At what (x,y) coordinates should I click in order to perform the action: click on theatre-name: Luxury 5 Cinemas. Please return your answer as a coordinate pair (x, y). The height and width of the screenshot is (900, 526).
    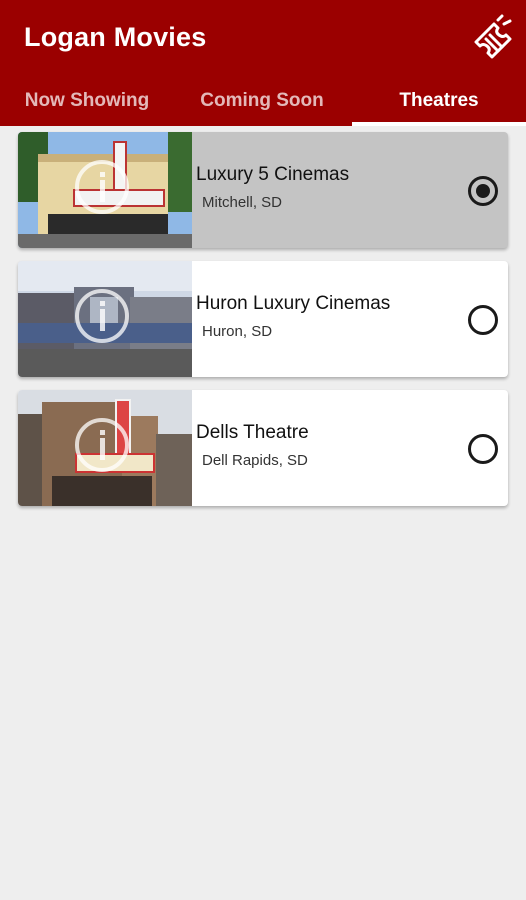
    Looking at the image, I should click on (273, 174).